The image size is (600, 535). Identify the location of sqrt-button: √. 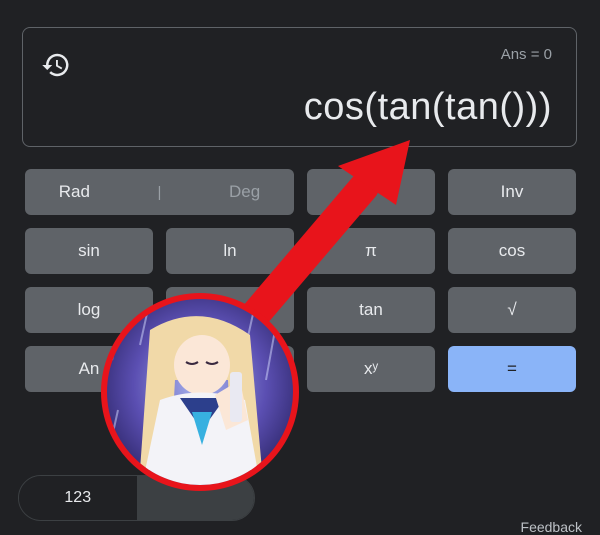
(512, 310).